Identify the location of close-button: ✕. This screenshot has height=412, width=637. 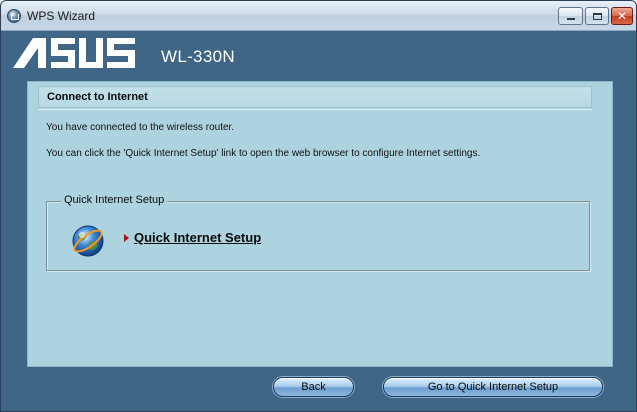
(622, 16).